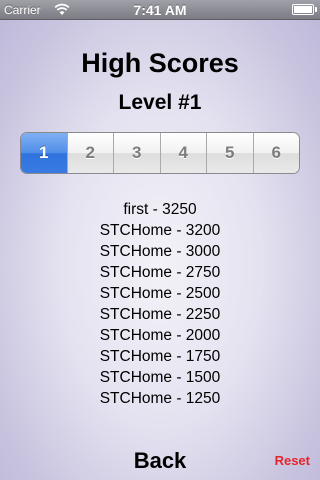 This screenshot has width=320, height=480. I want to click on score-entry: first - 3250, so click(160, 209).